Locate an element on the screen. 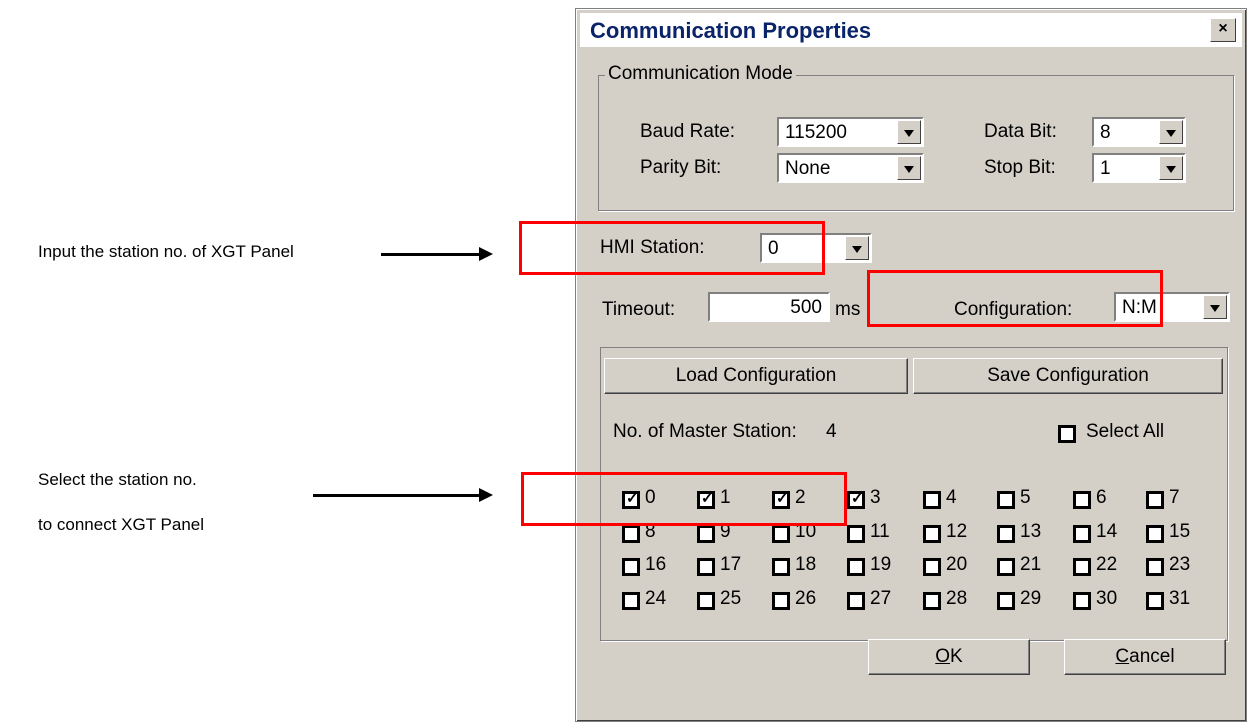 The image size is (1253, 722). station-label: 18 is located at coordinates (806, 564).